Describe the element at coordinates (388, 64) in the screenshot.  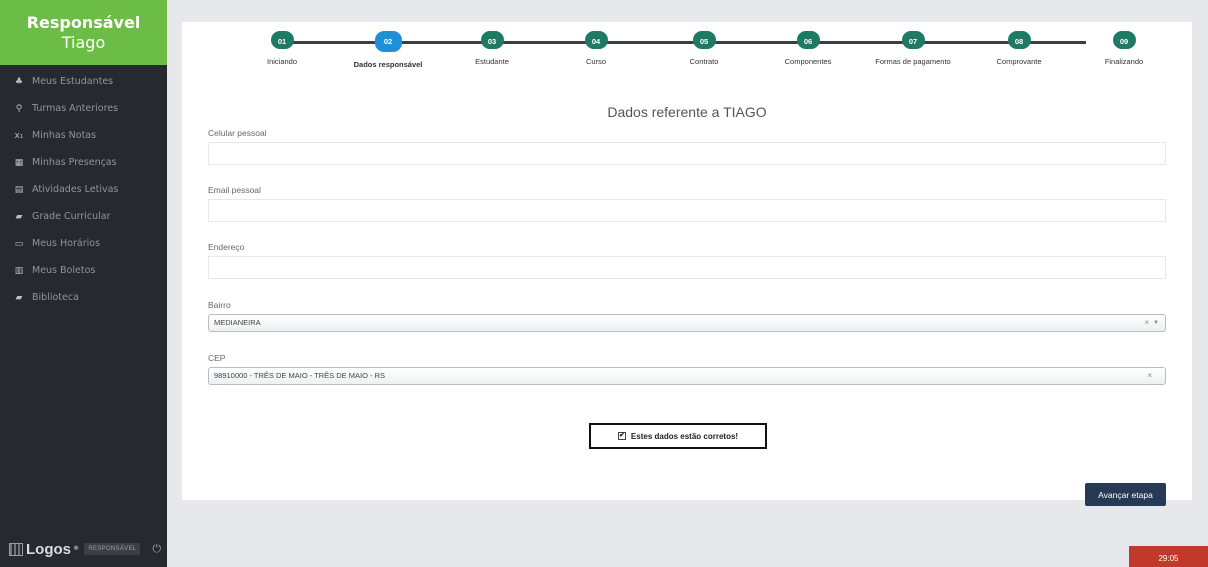
I see `step-label: Dados responsável` at that location.